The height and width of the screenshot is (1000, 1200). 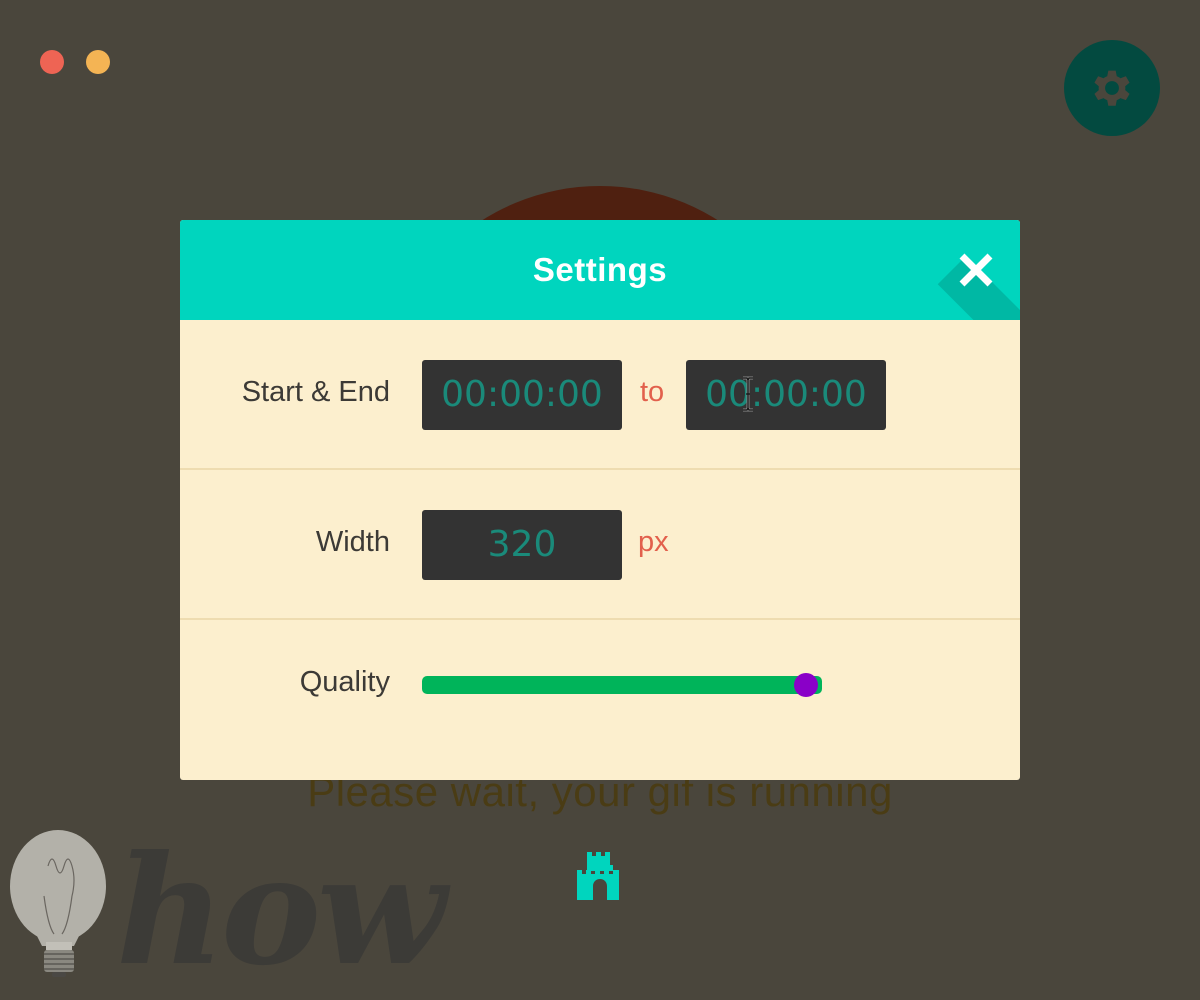 I want to click on castle-icon, so click(x=598, y=876).